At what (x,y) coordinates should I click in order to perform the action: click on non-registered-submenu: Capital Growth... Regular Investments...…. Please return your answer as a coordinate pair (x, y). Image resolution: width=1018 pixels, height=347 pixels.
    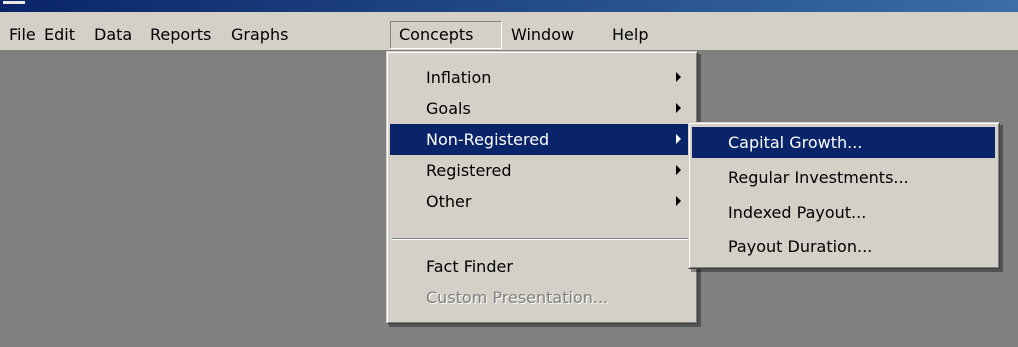
    Looking at the image, I should click on (844, 195).